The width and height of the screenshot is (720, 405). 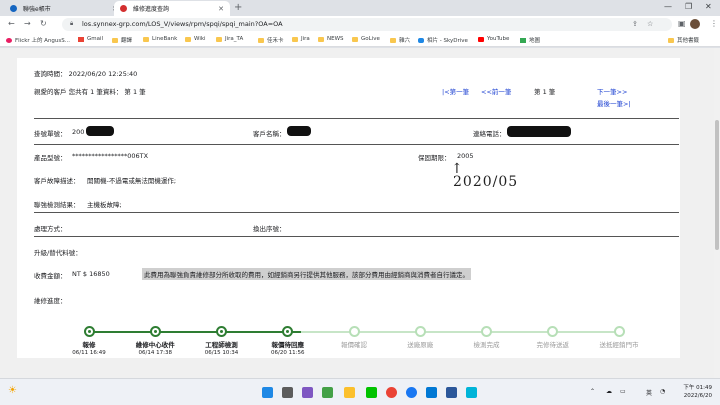 I want to click on upgrade-label: 升級/替代料號：, so click(x=58, y=253).